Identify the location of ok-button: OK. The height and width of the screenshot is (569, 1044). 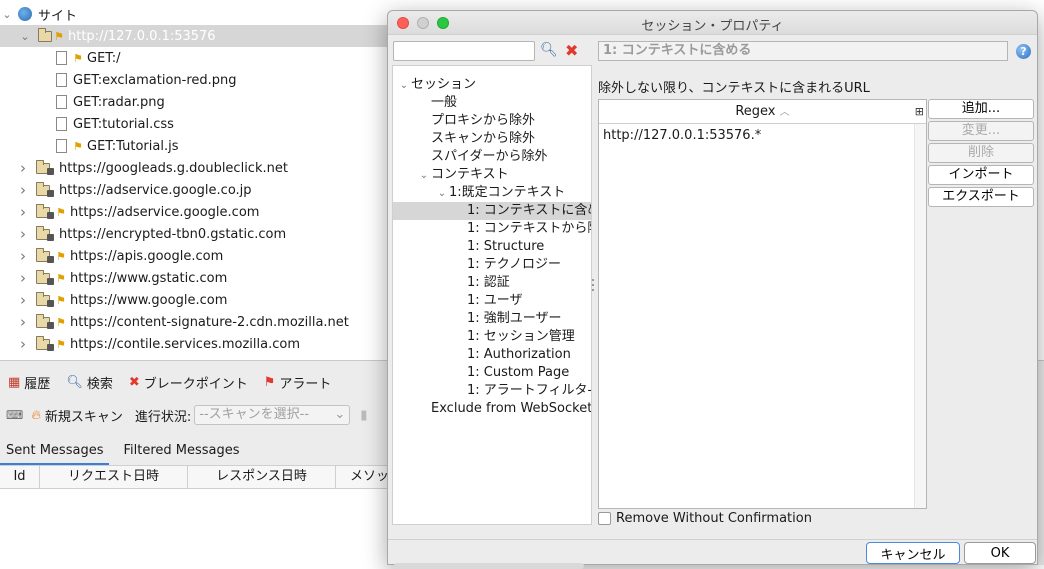
(1000, 553).